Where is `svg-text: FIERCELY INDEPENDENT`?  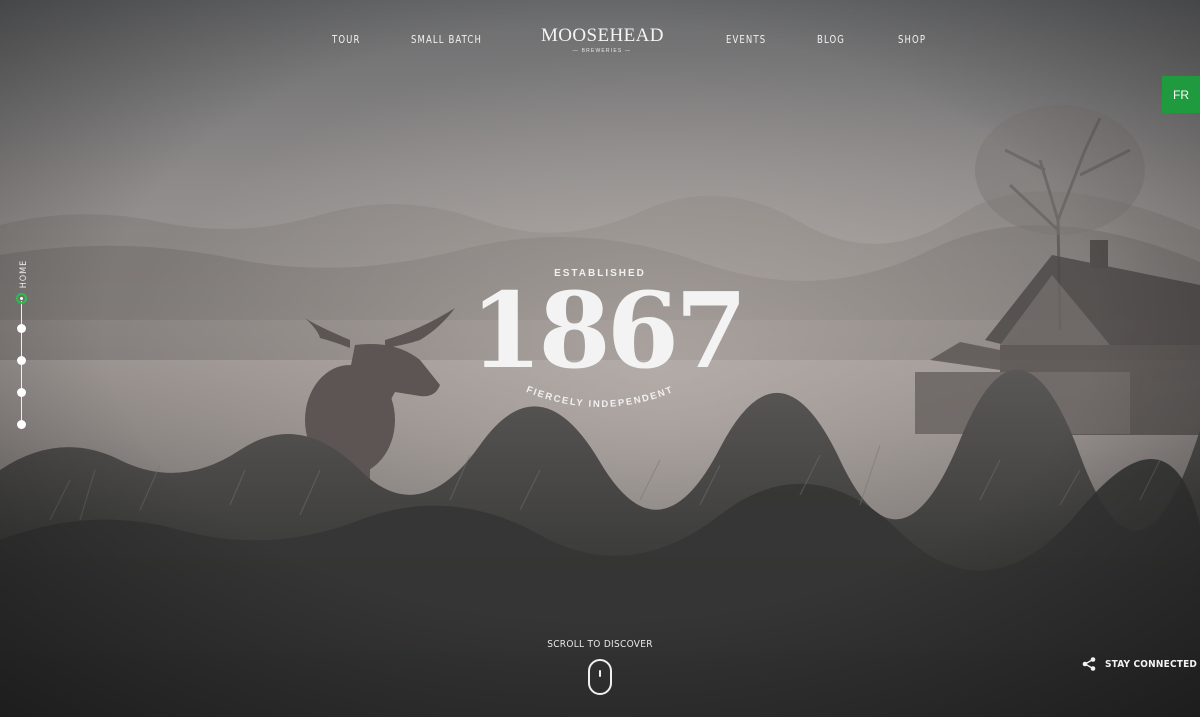 svg-text: FIERCELY INDEPENDENT is located at coordinates (600, 397).